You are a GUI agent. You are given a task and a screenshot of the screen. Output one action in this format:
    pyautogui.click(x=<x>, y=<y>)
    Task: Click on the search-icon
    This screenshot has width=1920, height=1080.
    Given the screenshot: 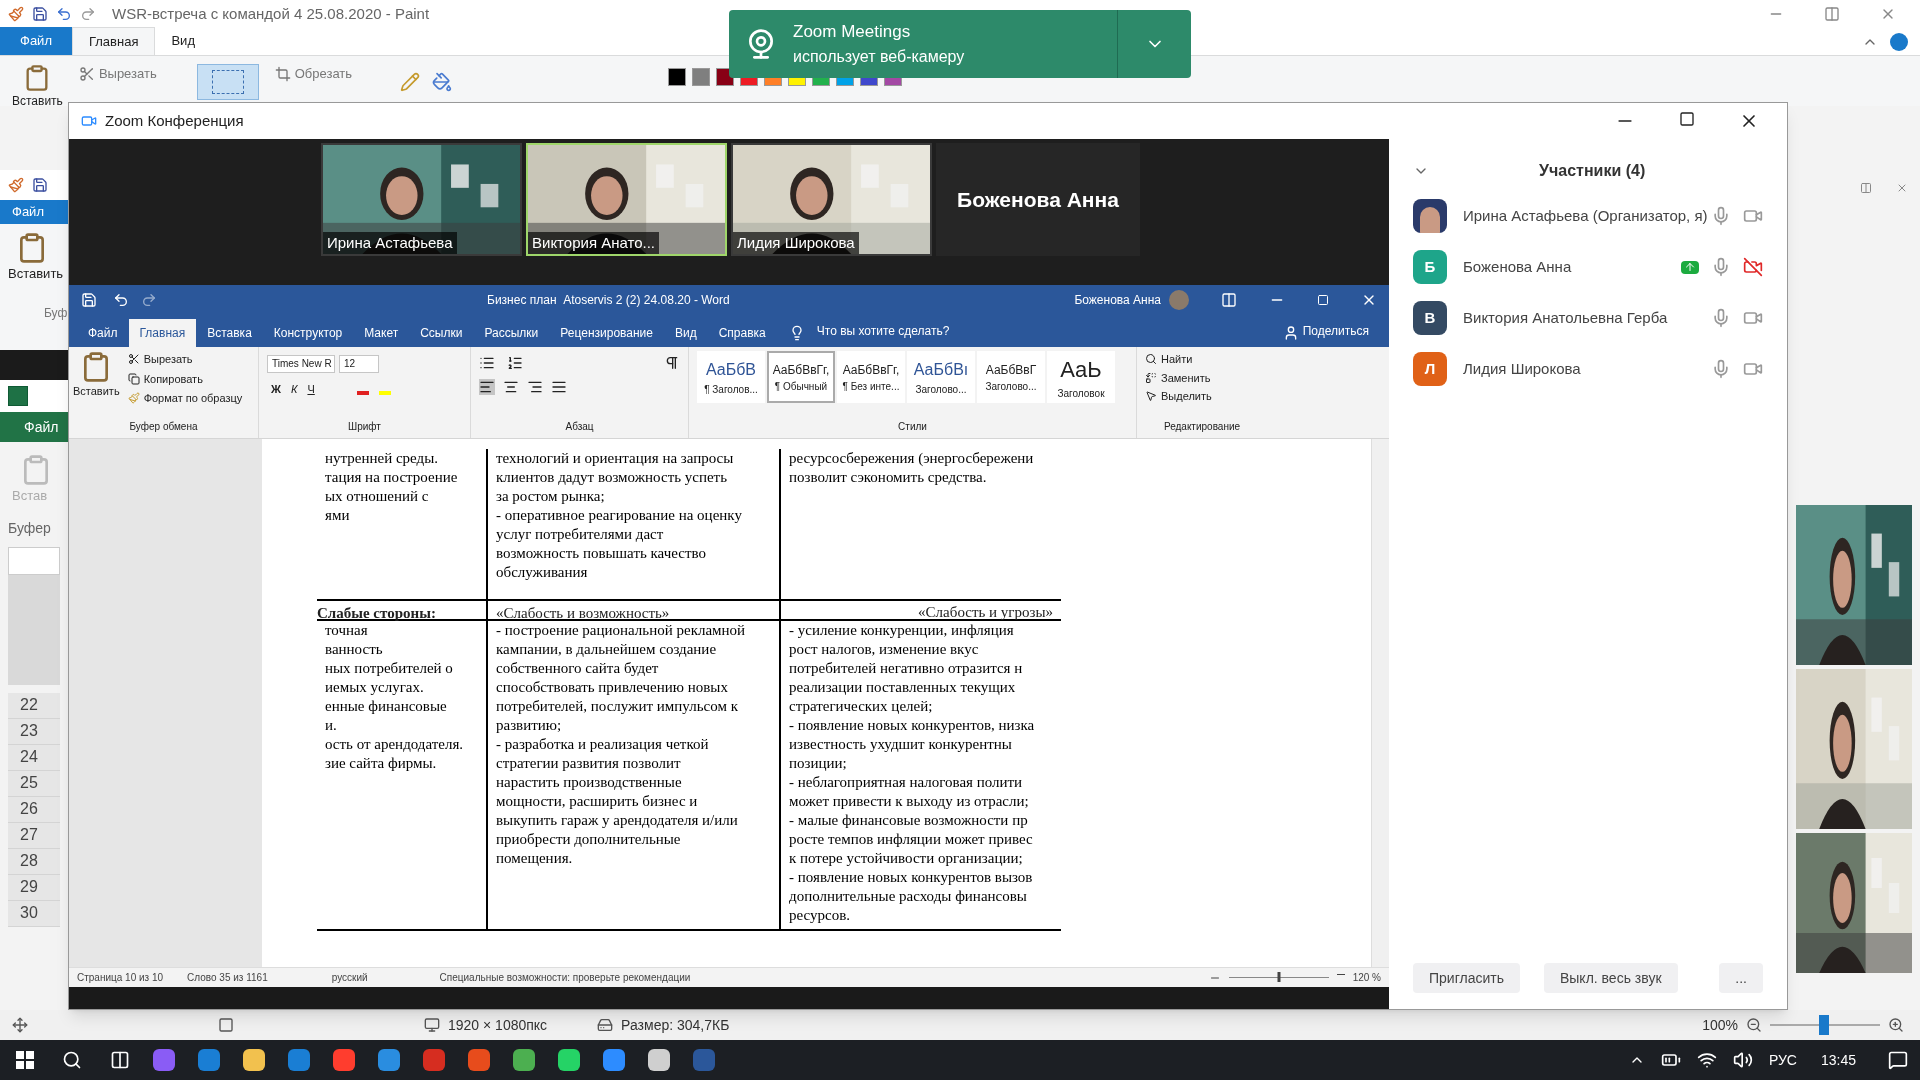 What is the action you would take?
    pyautogui.click(x=72, y=1060)
    